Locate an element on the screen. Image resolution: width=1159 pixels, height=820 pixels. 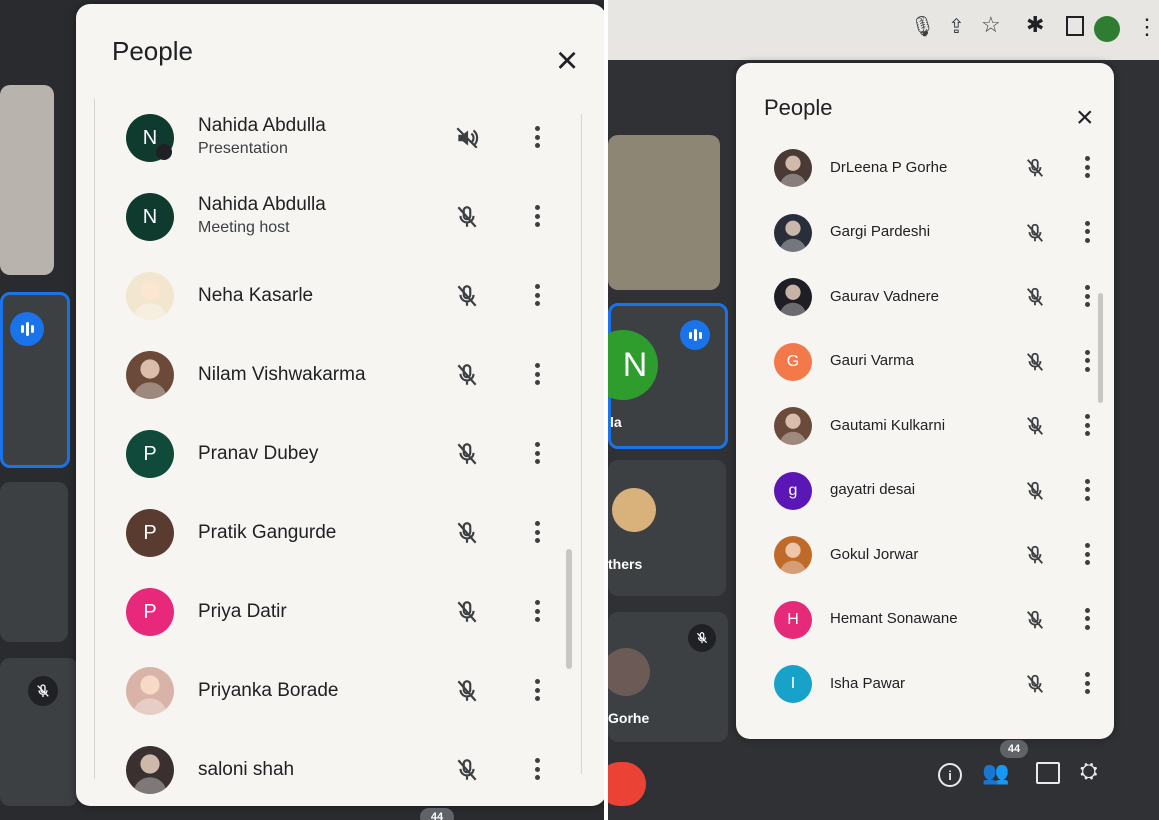
participant-name: Gaurav Vadnere is located at coordinates (884, 296).